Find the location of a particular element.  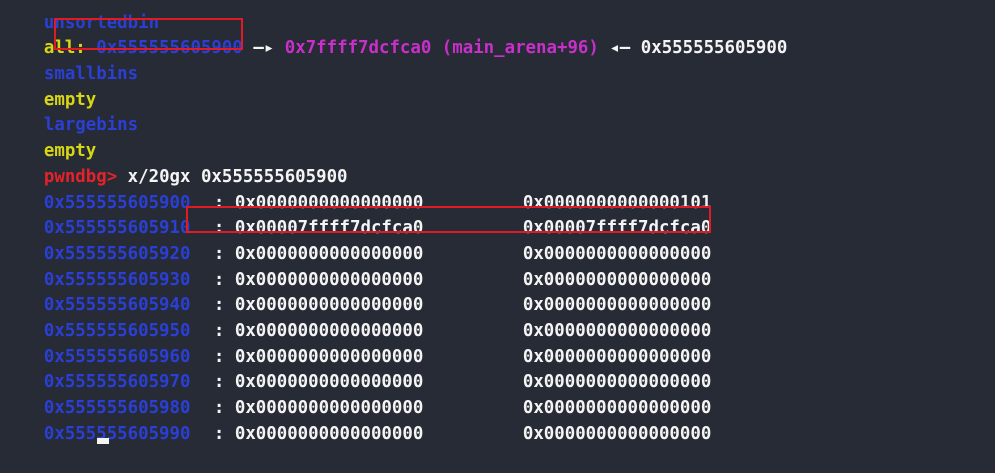

memory-row-address: 0x555555605920 is located at coordinates (117, 253).